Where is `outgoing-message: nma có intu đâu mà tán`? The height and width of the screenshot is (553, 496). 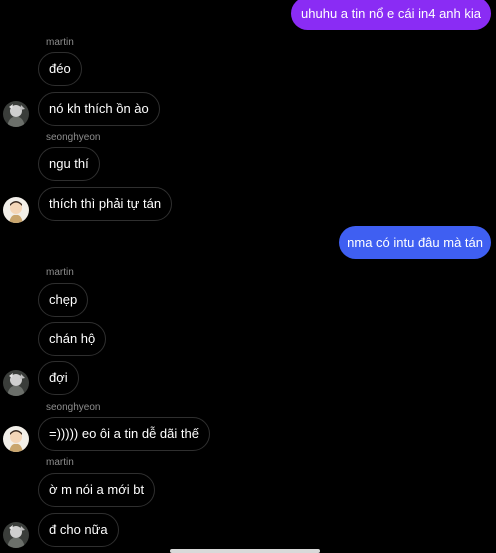
outgoing-message: nma có intu đâu mà tán is located at coordinates (415, 242).